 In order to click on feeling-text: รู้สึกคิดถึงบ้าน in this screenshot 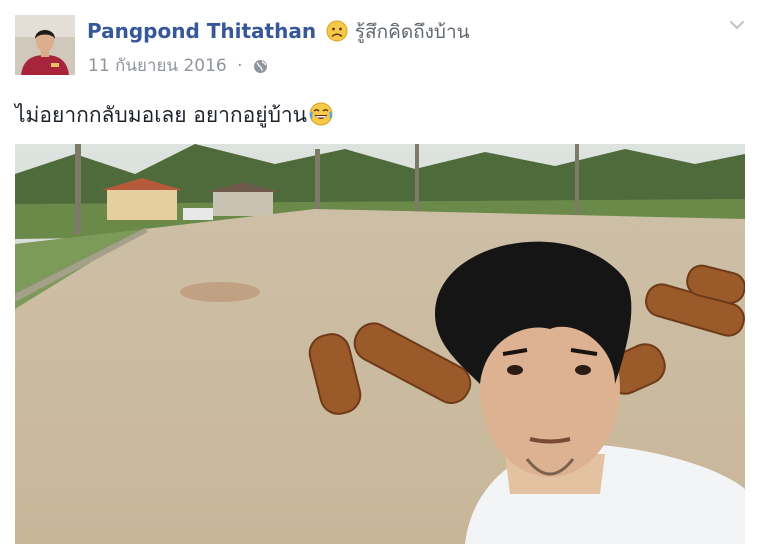, I will do `click(412, 32)`.